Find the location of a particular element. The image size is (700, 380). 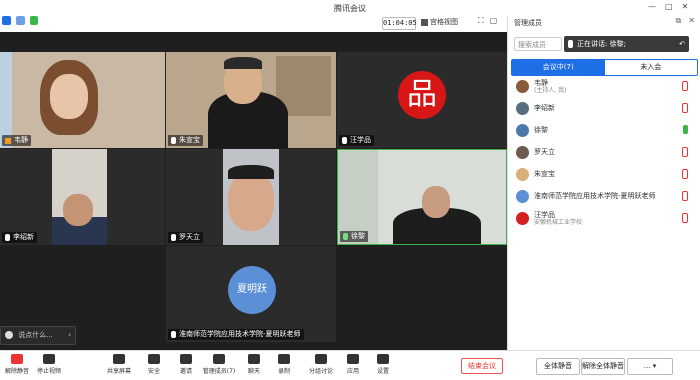

status-icons is located at coordinates (20, 20).